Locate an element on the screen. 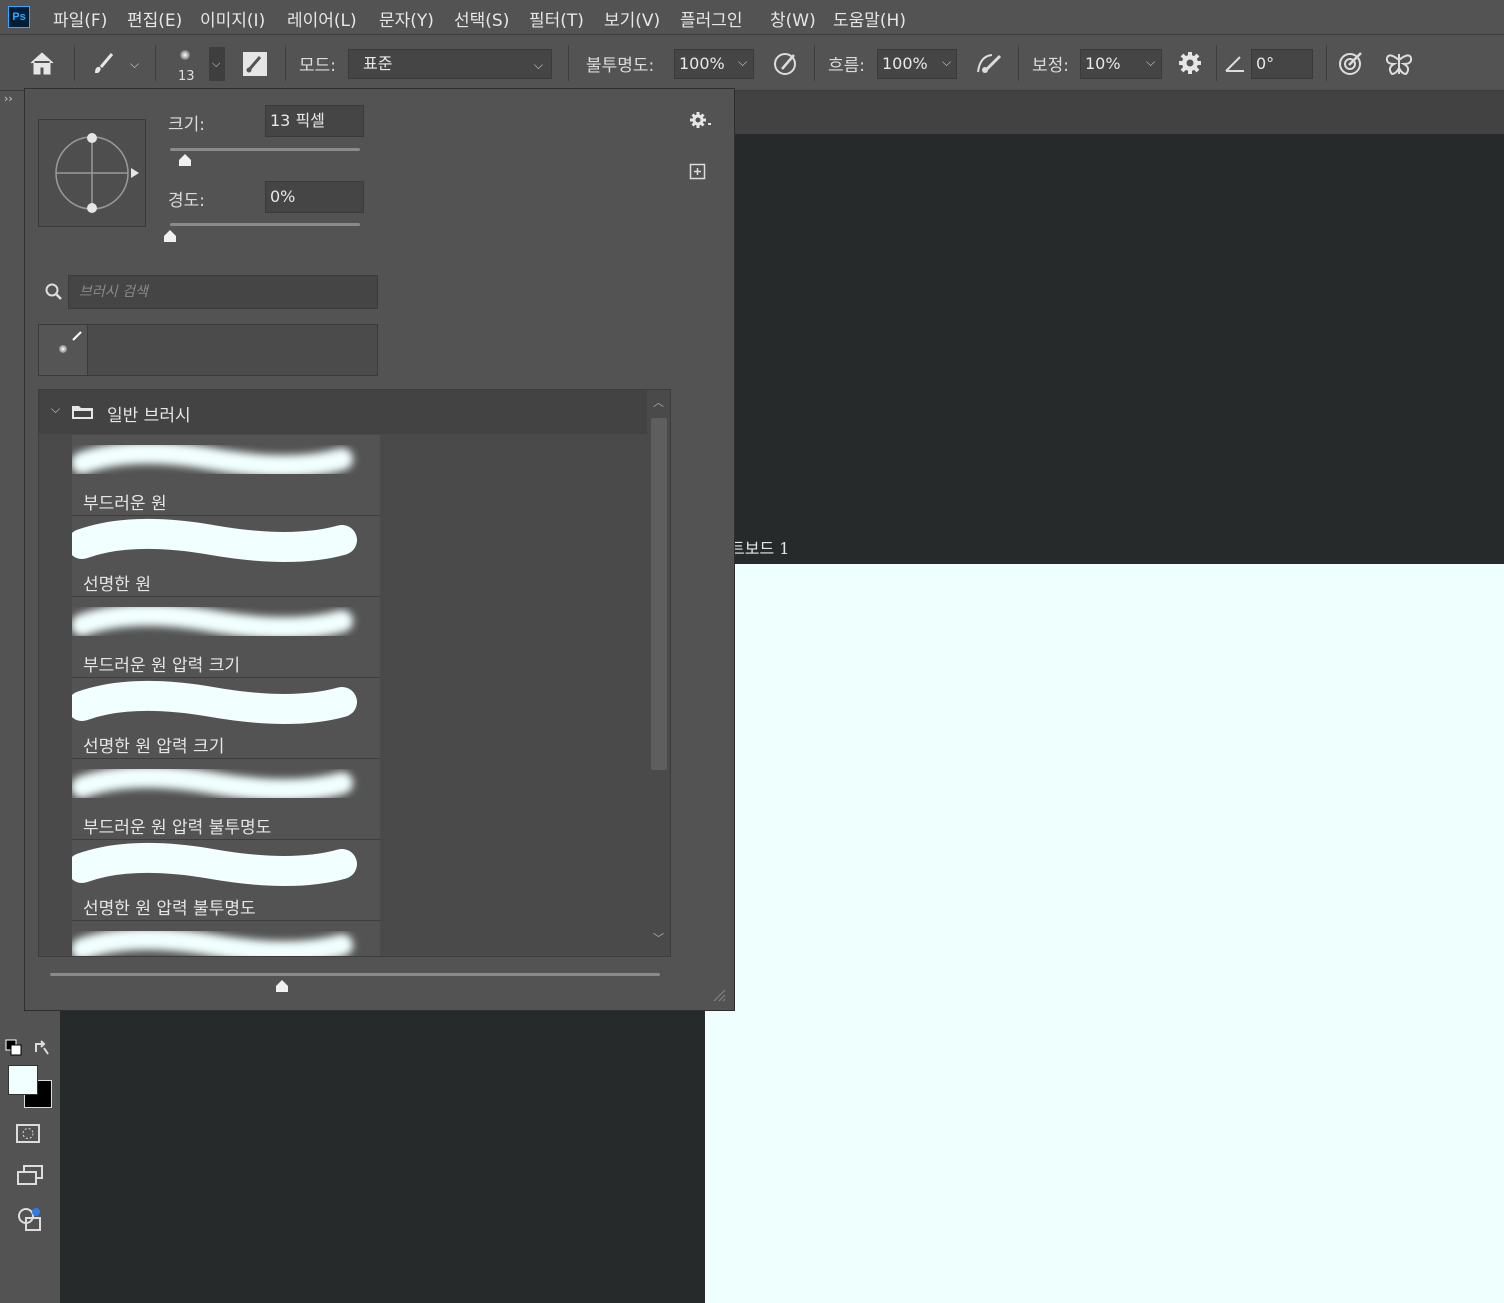 This screenshot has height=1303, width=1504. brush-size-readout: 13 is located at coordinates (186, 76).